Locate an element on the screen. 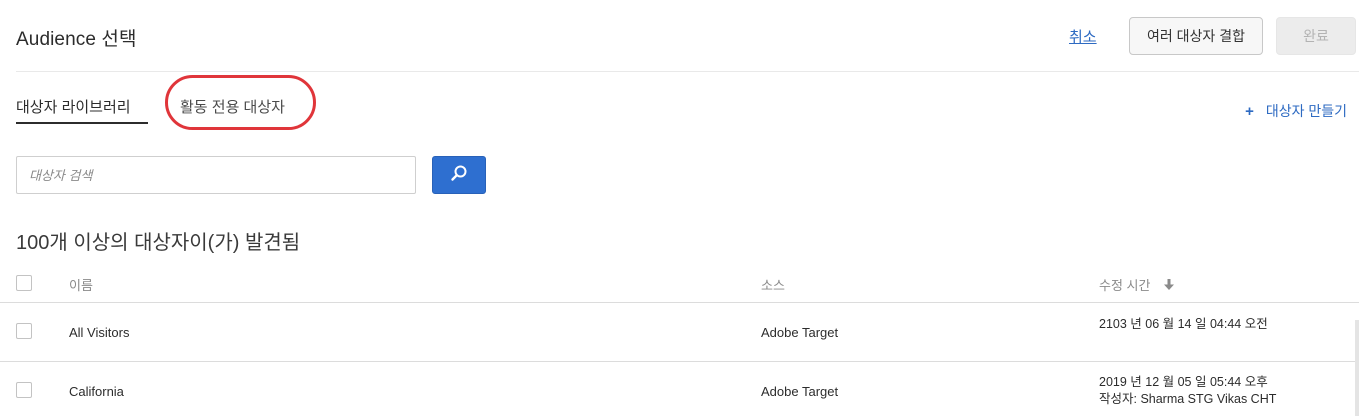  highlight-circle-annotation is located at coordinates (240, 102).